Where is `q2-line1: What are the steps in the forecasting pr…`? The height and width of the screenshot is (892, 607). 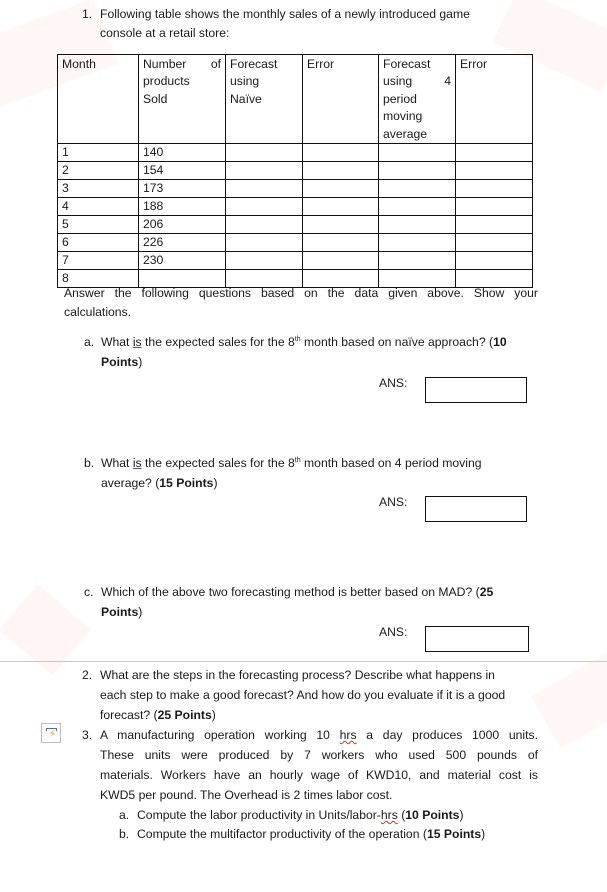 q2-line1: What are the steps in the forecasting pr… is located at coordinates (297, 675).